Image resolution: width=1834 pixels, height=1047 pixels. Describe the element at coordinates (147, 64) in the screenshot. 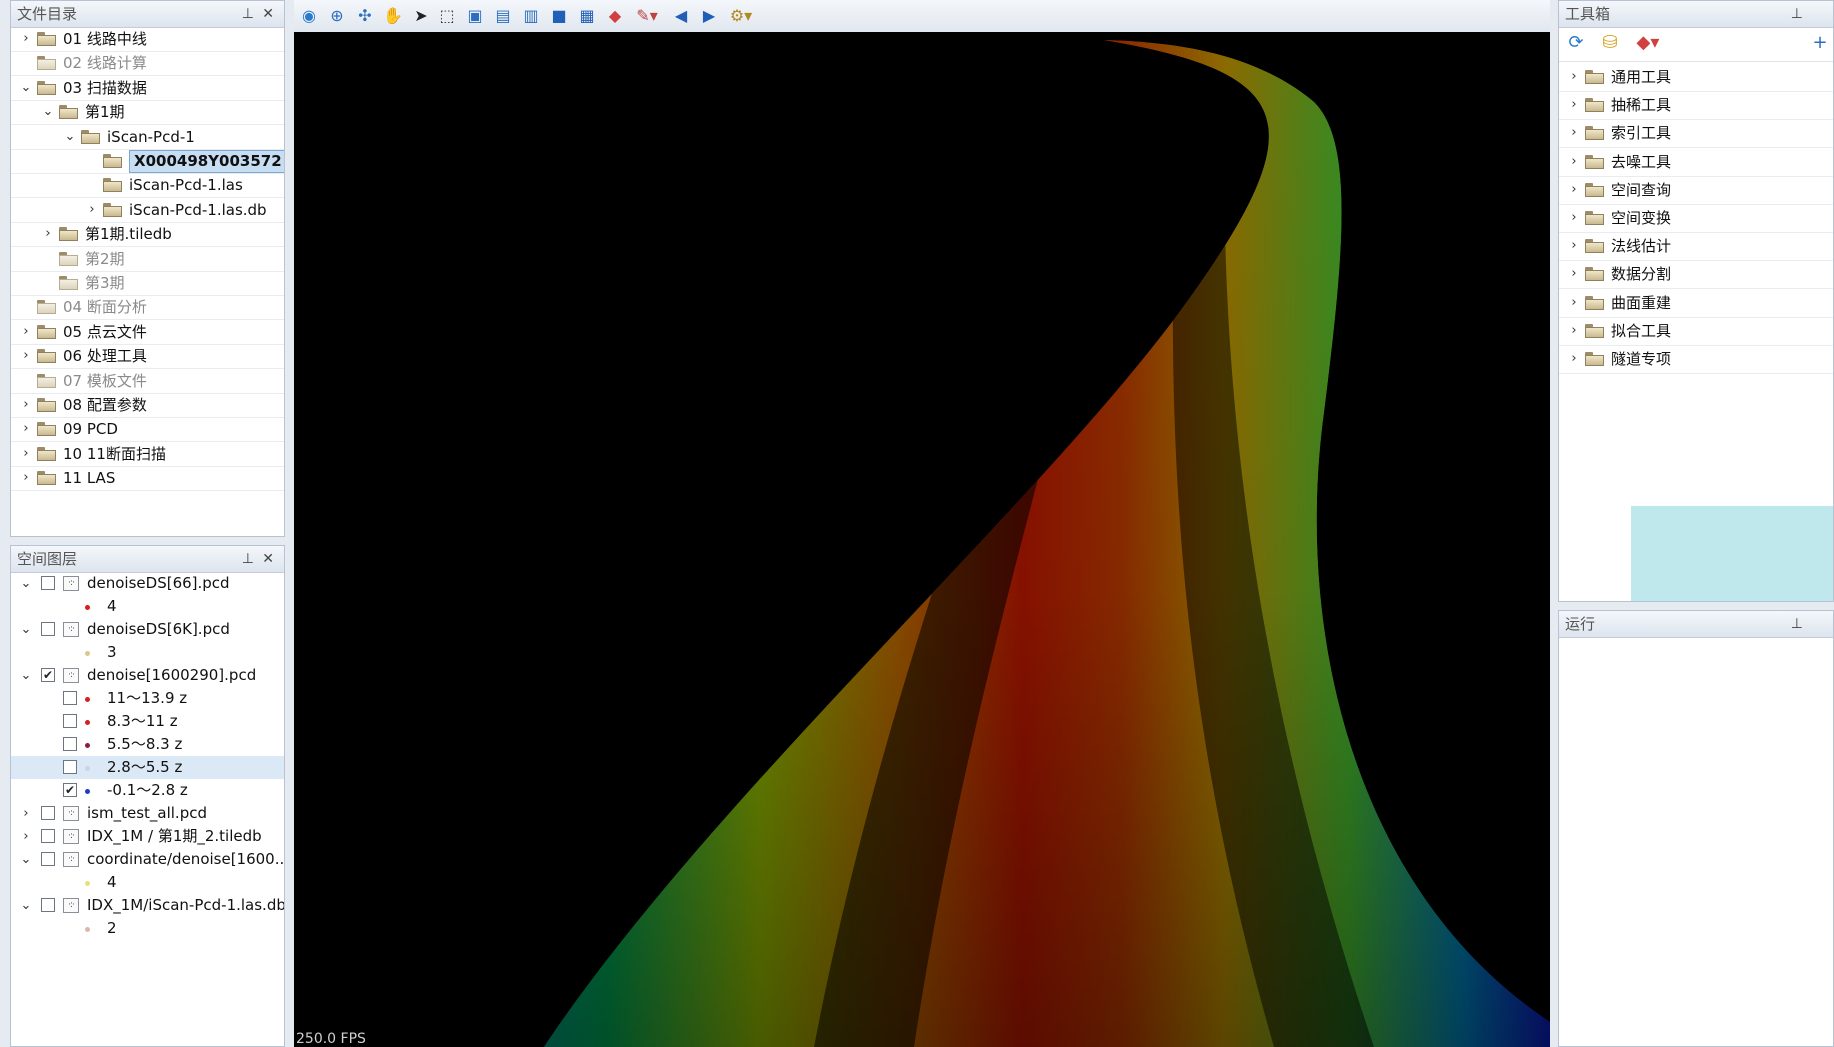

I see `file-tree-item: 02 线路计算` at that location.